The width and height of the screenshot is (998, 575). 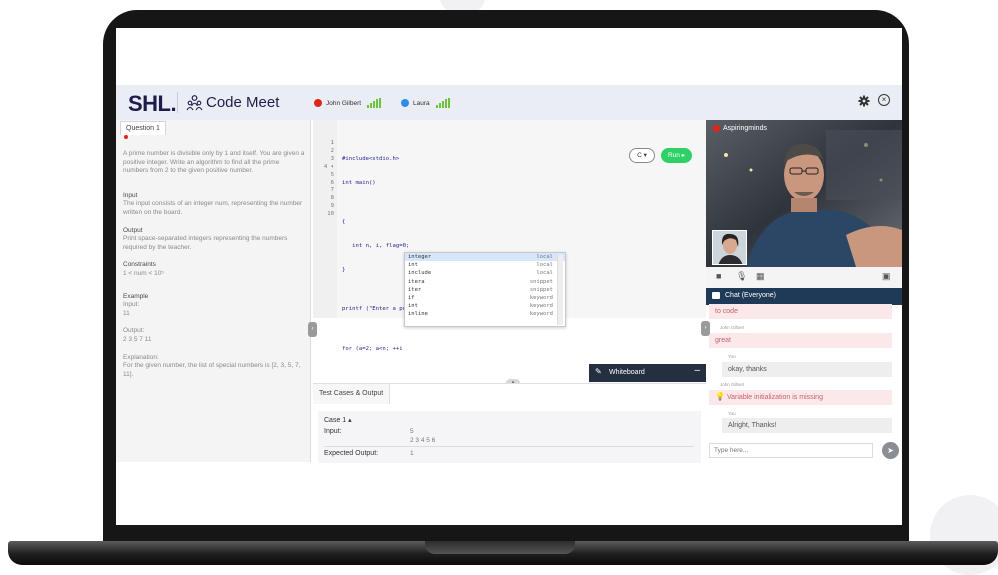 What do you see at coordinates (139, 265) in the screenshot?
I see `constraints-heading: Constraints` at bounding box center [139, 265].